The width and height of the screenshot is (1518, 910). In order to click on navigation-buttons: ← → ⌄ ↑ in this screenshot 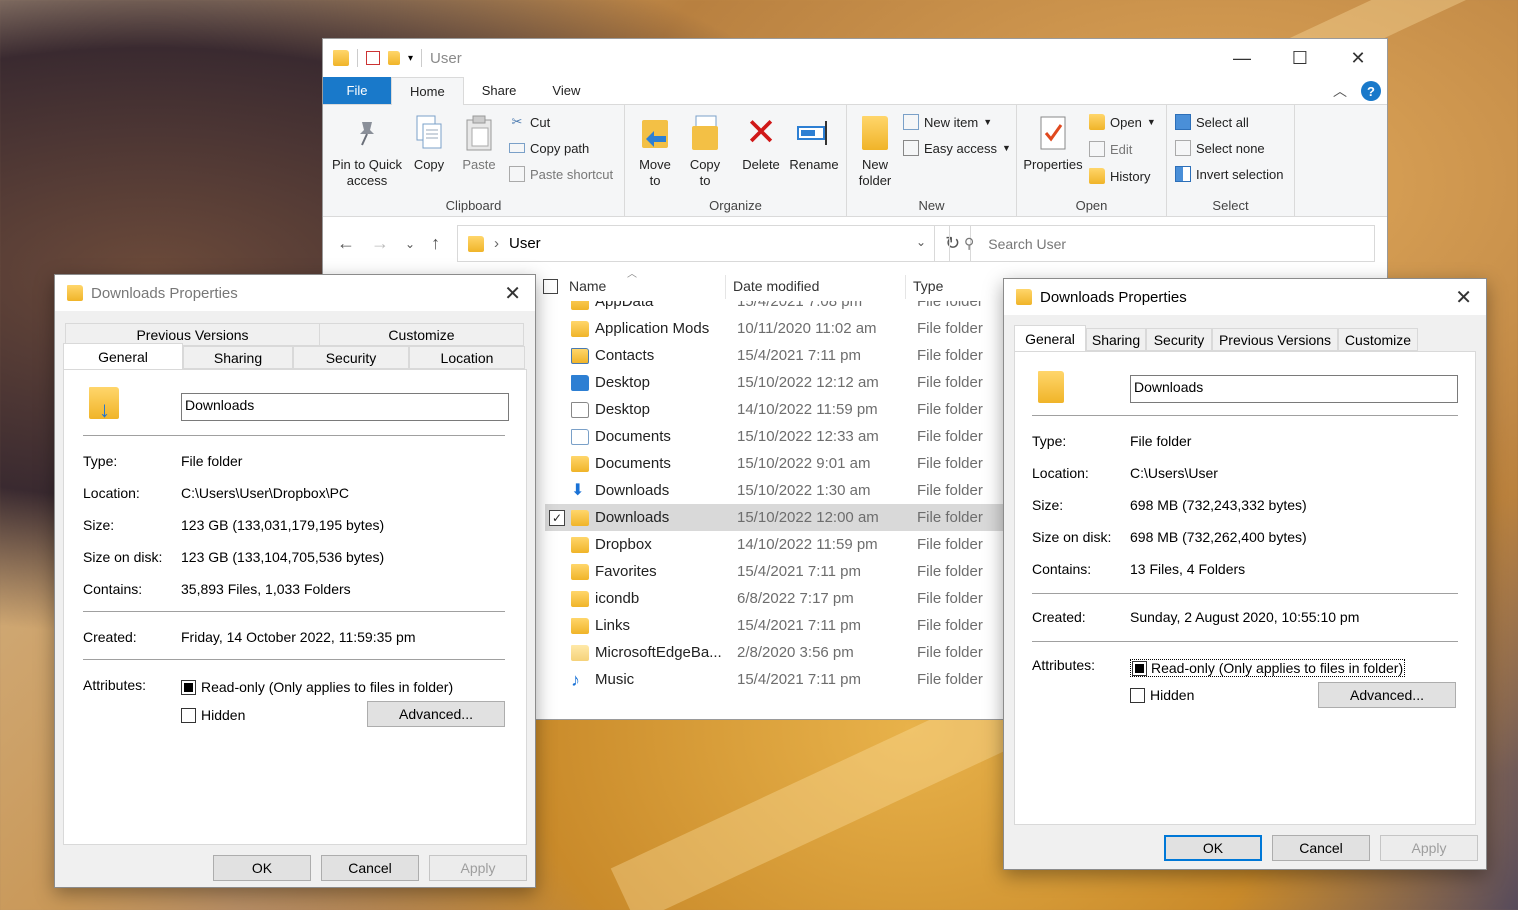, I will do `click(388, 243)`.